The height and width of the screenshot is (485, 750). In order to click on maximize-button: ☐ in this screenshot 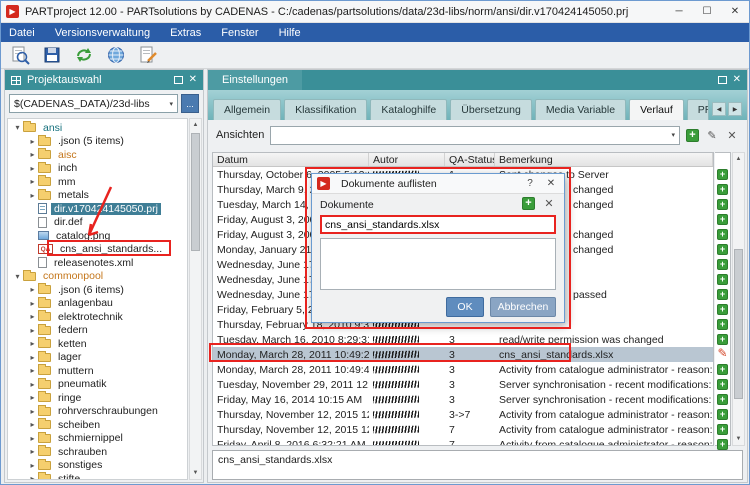, I will do `click(707, 11)`.